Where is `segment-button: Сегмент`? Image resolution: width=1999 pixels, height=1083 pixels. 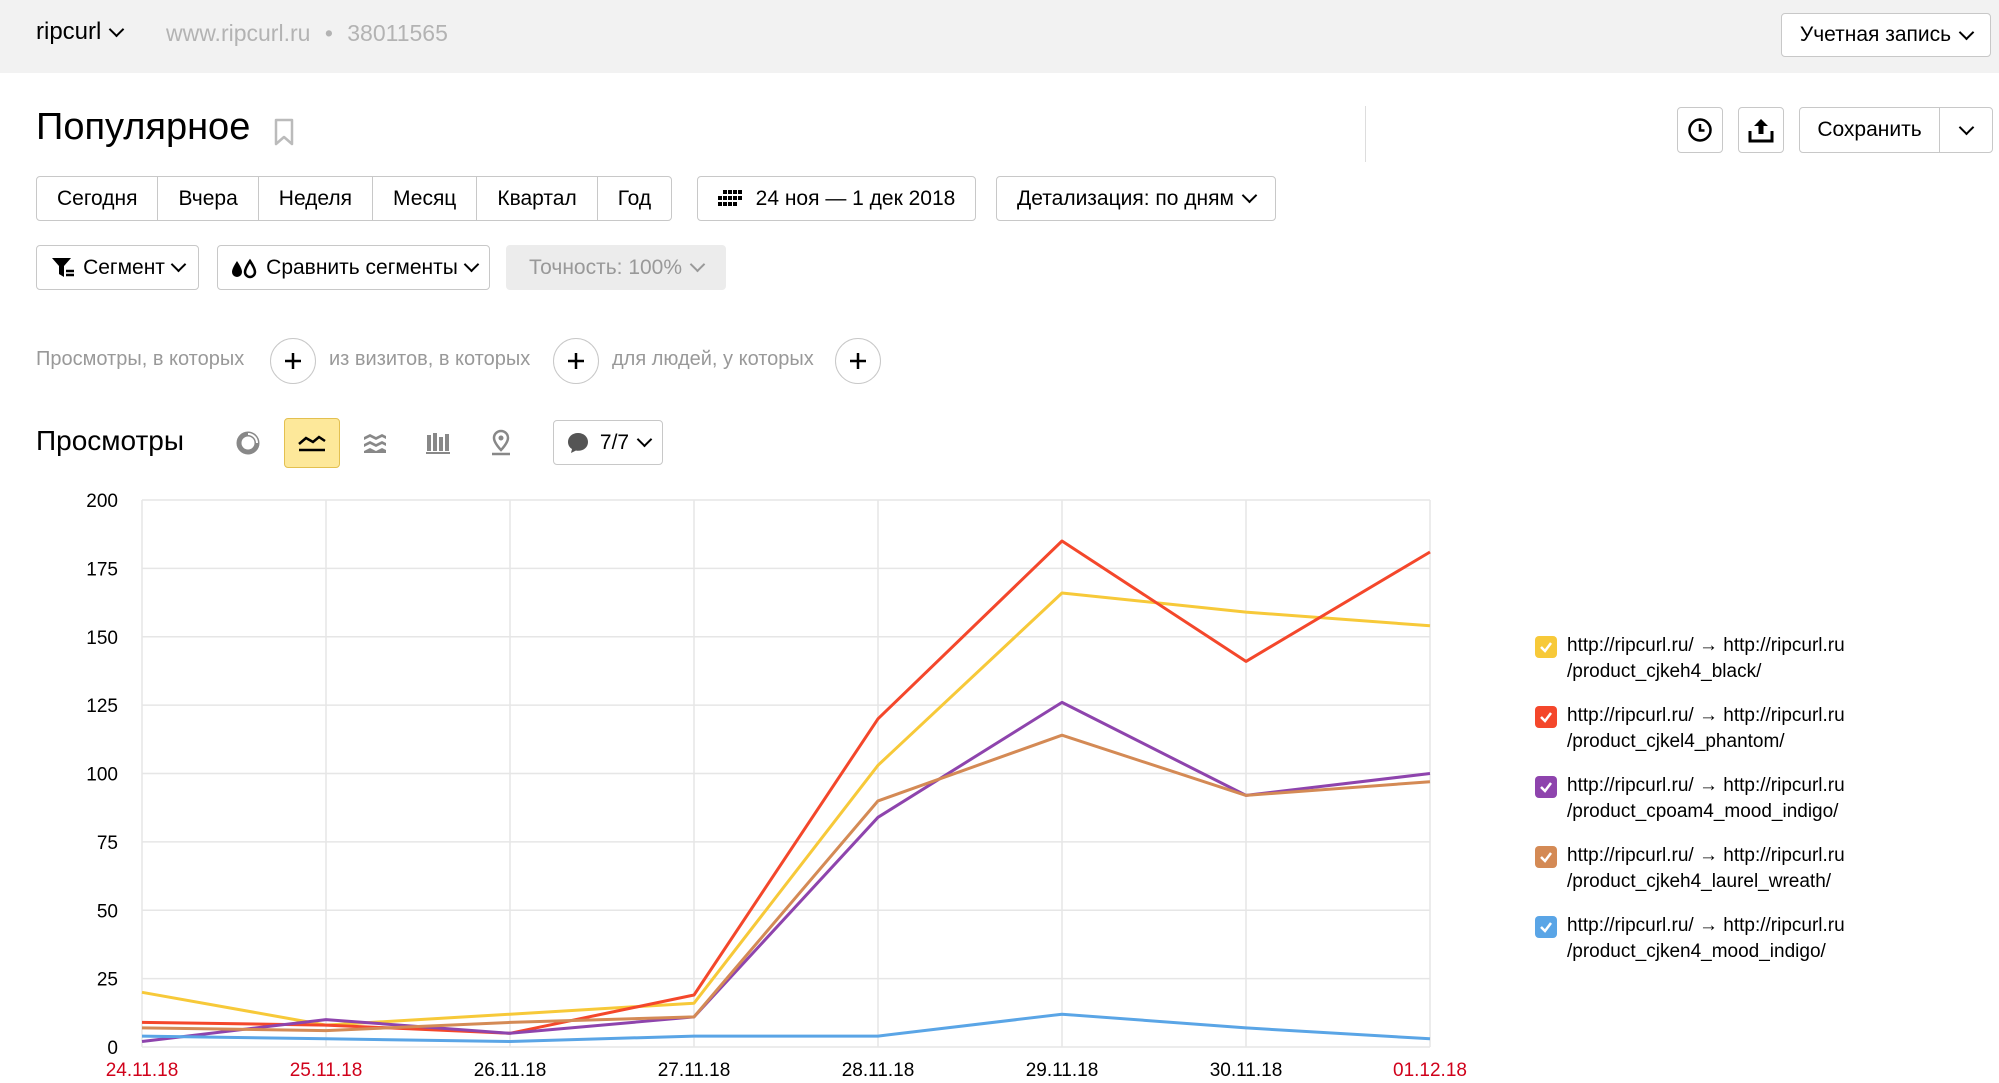
segment-button: Сегмент is located at coordinates (117, 267).